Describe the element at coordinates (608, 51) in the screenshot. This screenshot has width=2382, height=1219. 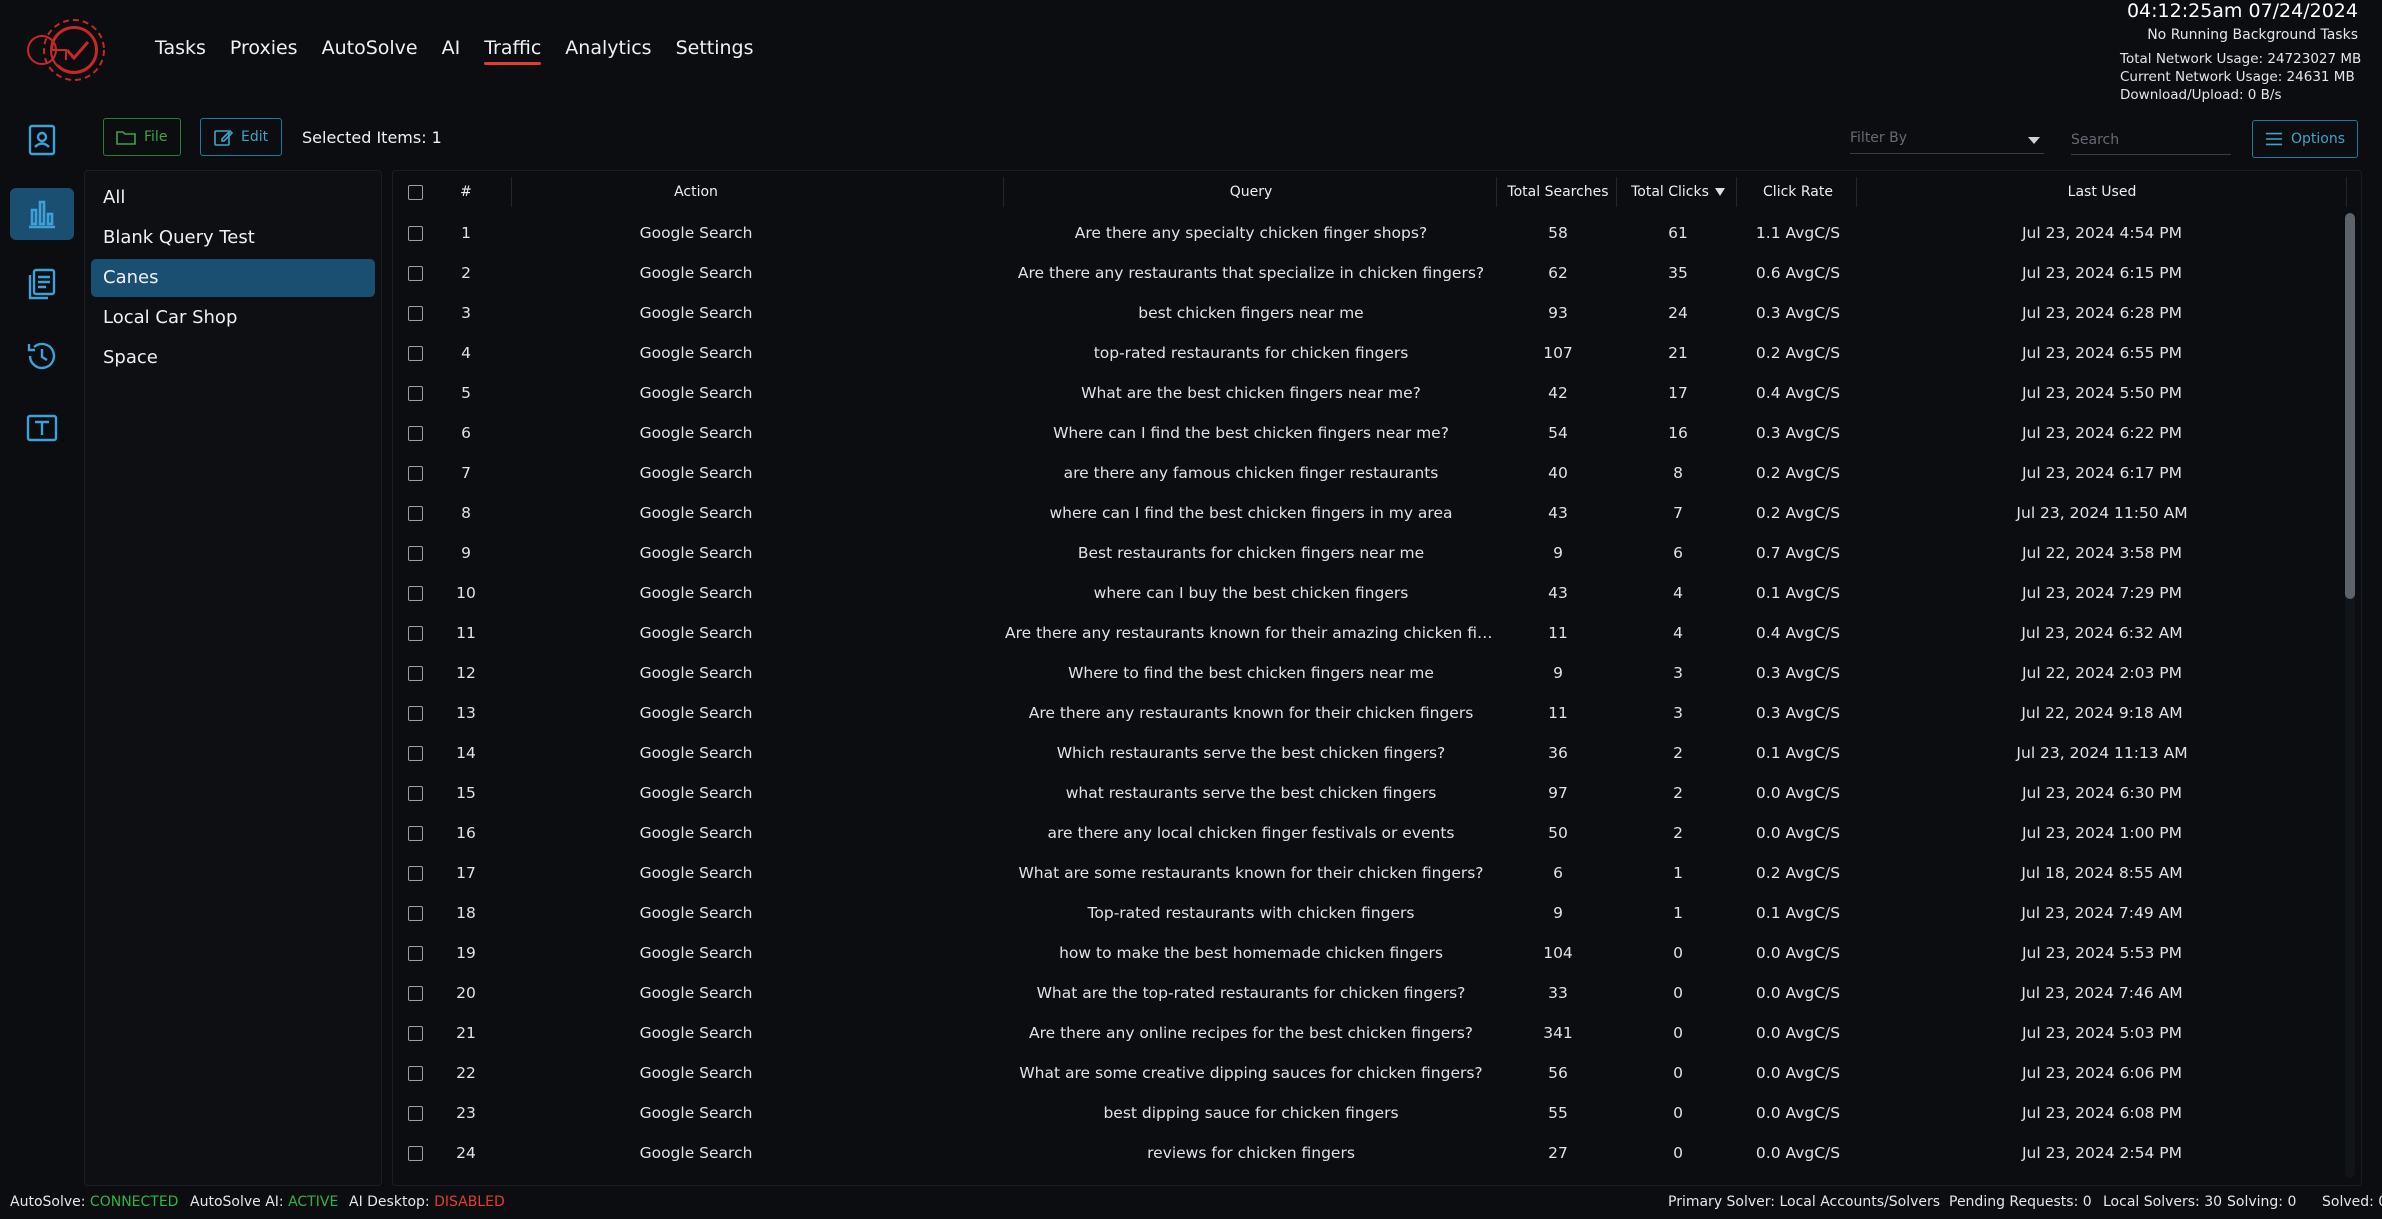
I see `nav-analytics: Analytics` at that location.